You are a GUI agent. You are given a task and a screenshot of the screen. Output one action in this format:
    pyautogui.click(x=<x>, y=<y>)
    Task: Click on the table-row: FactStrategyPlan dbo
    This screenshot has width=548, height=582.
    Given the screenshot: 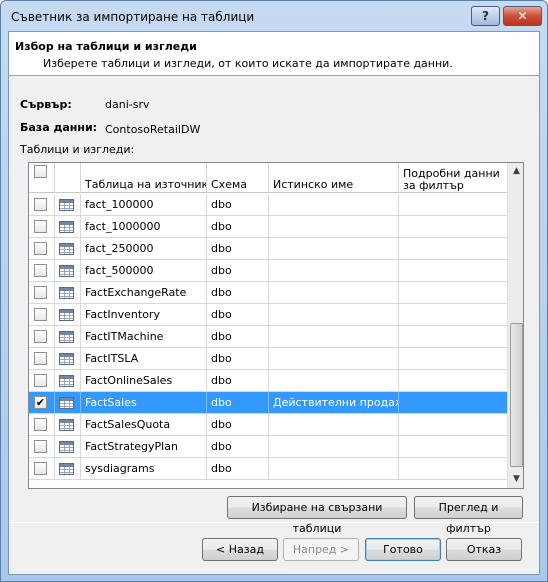 What is the action you would take?
    pyautogui.click(x=268, y=447)
    